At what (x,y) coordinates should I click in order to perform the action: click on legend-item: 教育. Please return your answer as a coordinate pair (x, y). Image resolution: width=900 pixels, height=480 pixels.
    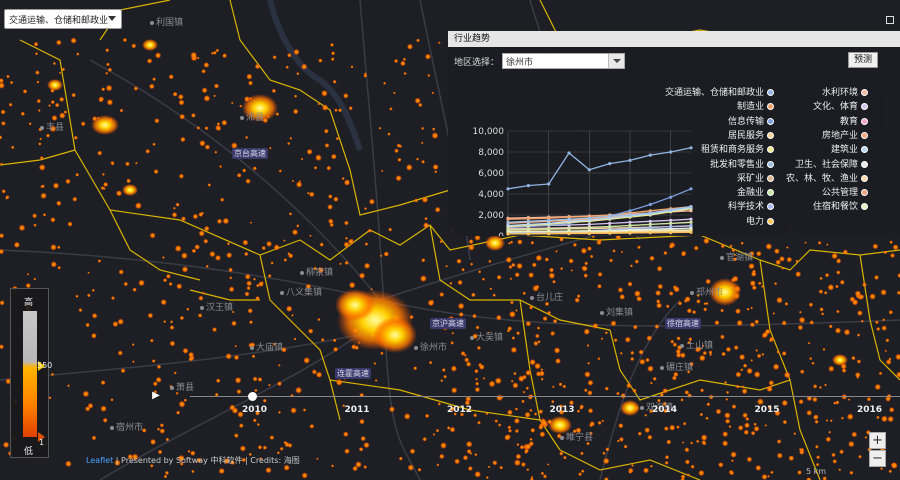
    Looking at the image, I should click on (854, 120).